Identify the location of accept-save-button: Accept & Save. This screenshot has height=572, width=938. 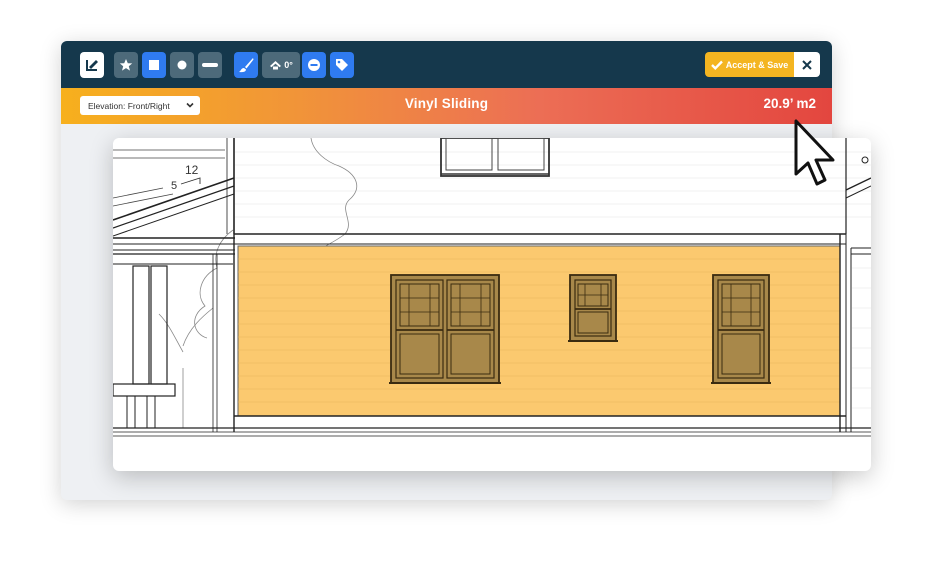
(749, 64).